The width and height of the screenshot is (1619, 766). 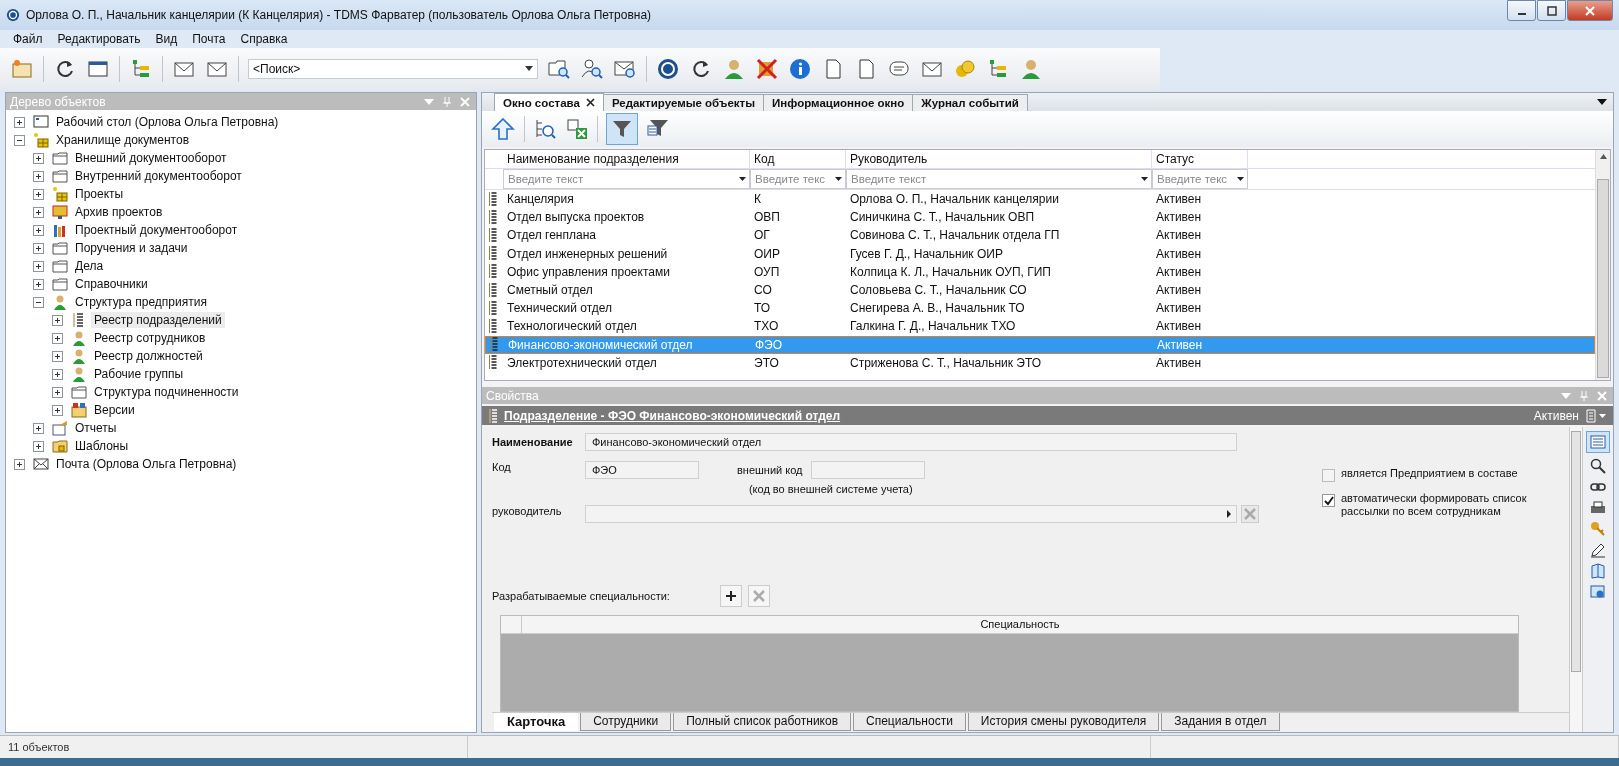 I want to click on table-row: Отдел инженерных решений ОИР Гусев Г. Д., Начальник ОИР Активен, so click(x=1040, y=253).